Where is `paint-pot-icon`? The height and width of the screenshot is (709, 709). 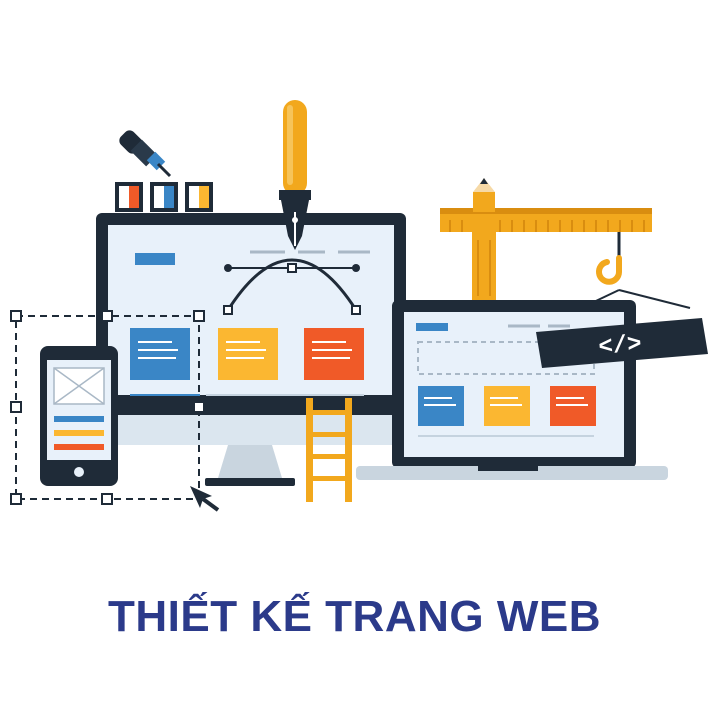 paint-pot-icon is located at coordinates (164, 197).